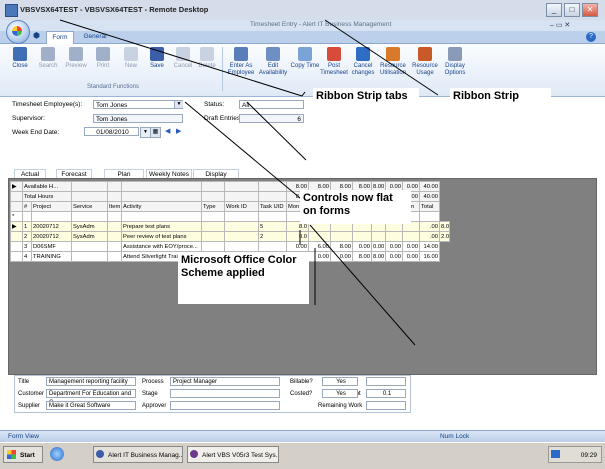 This screenshot has width=605, height=469. I want to click on callout-controls-flat: Controls now flat on forms, so click(355, 207).